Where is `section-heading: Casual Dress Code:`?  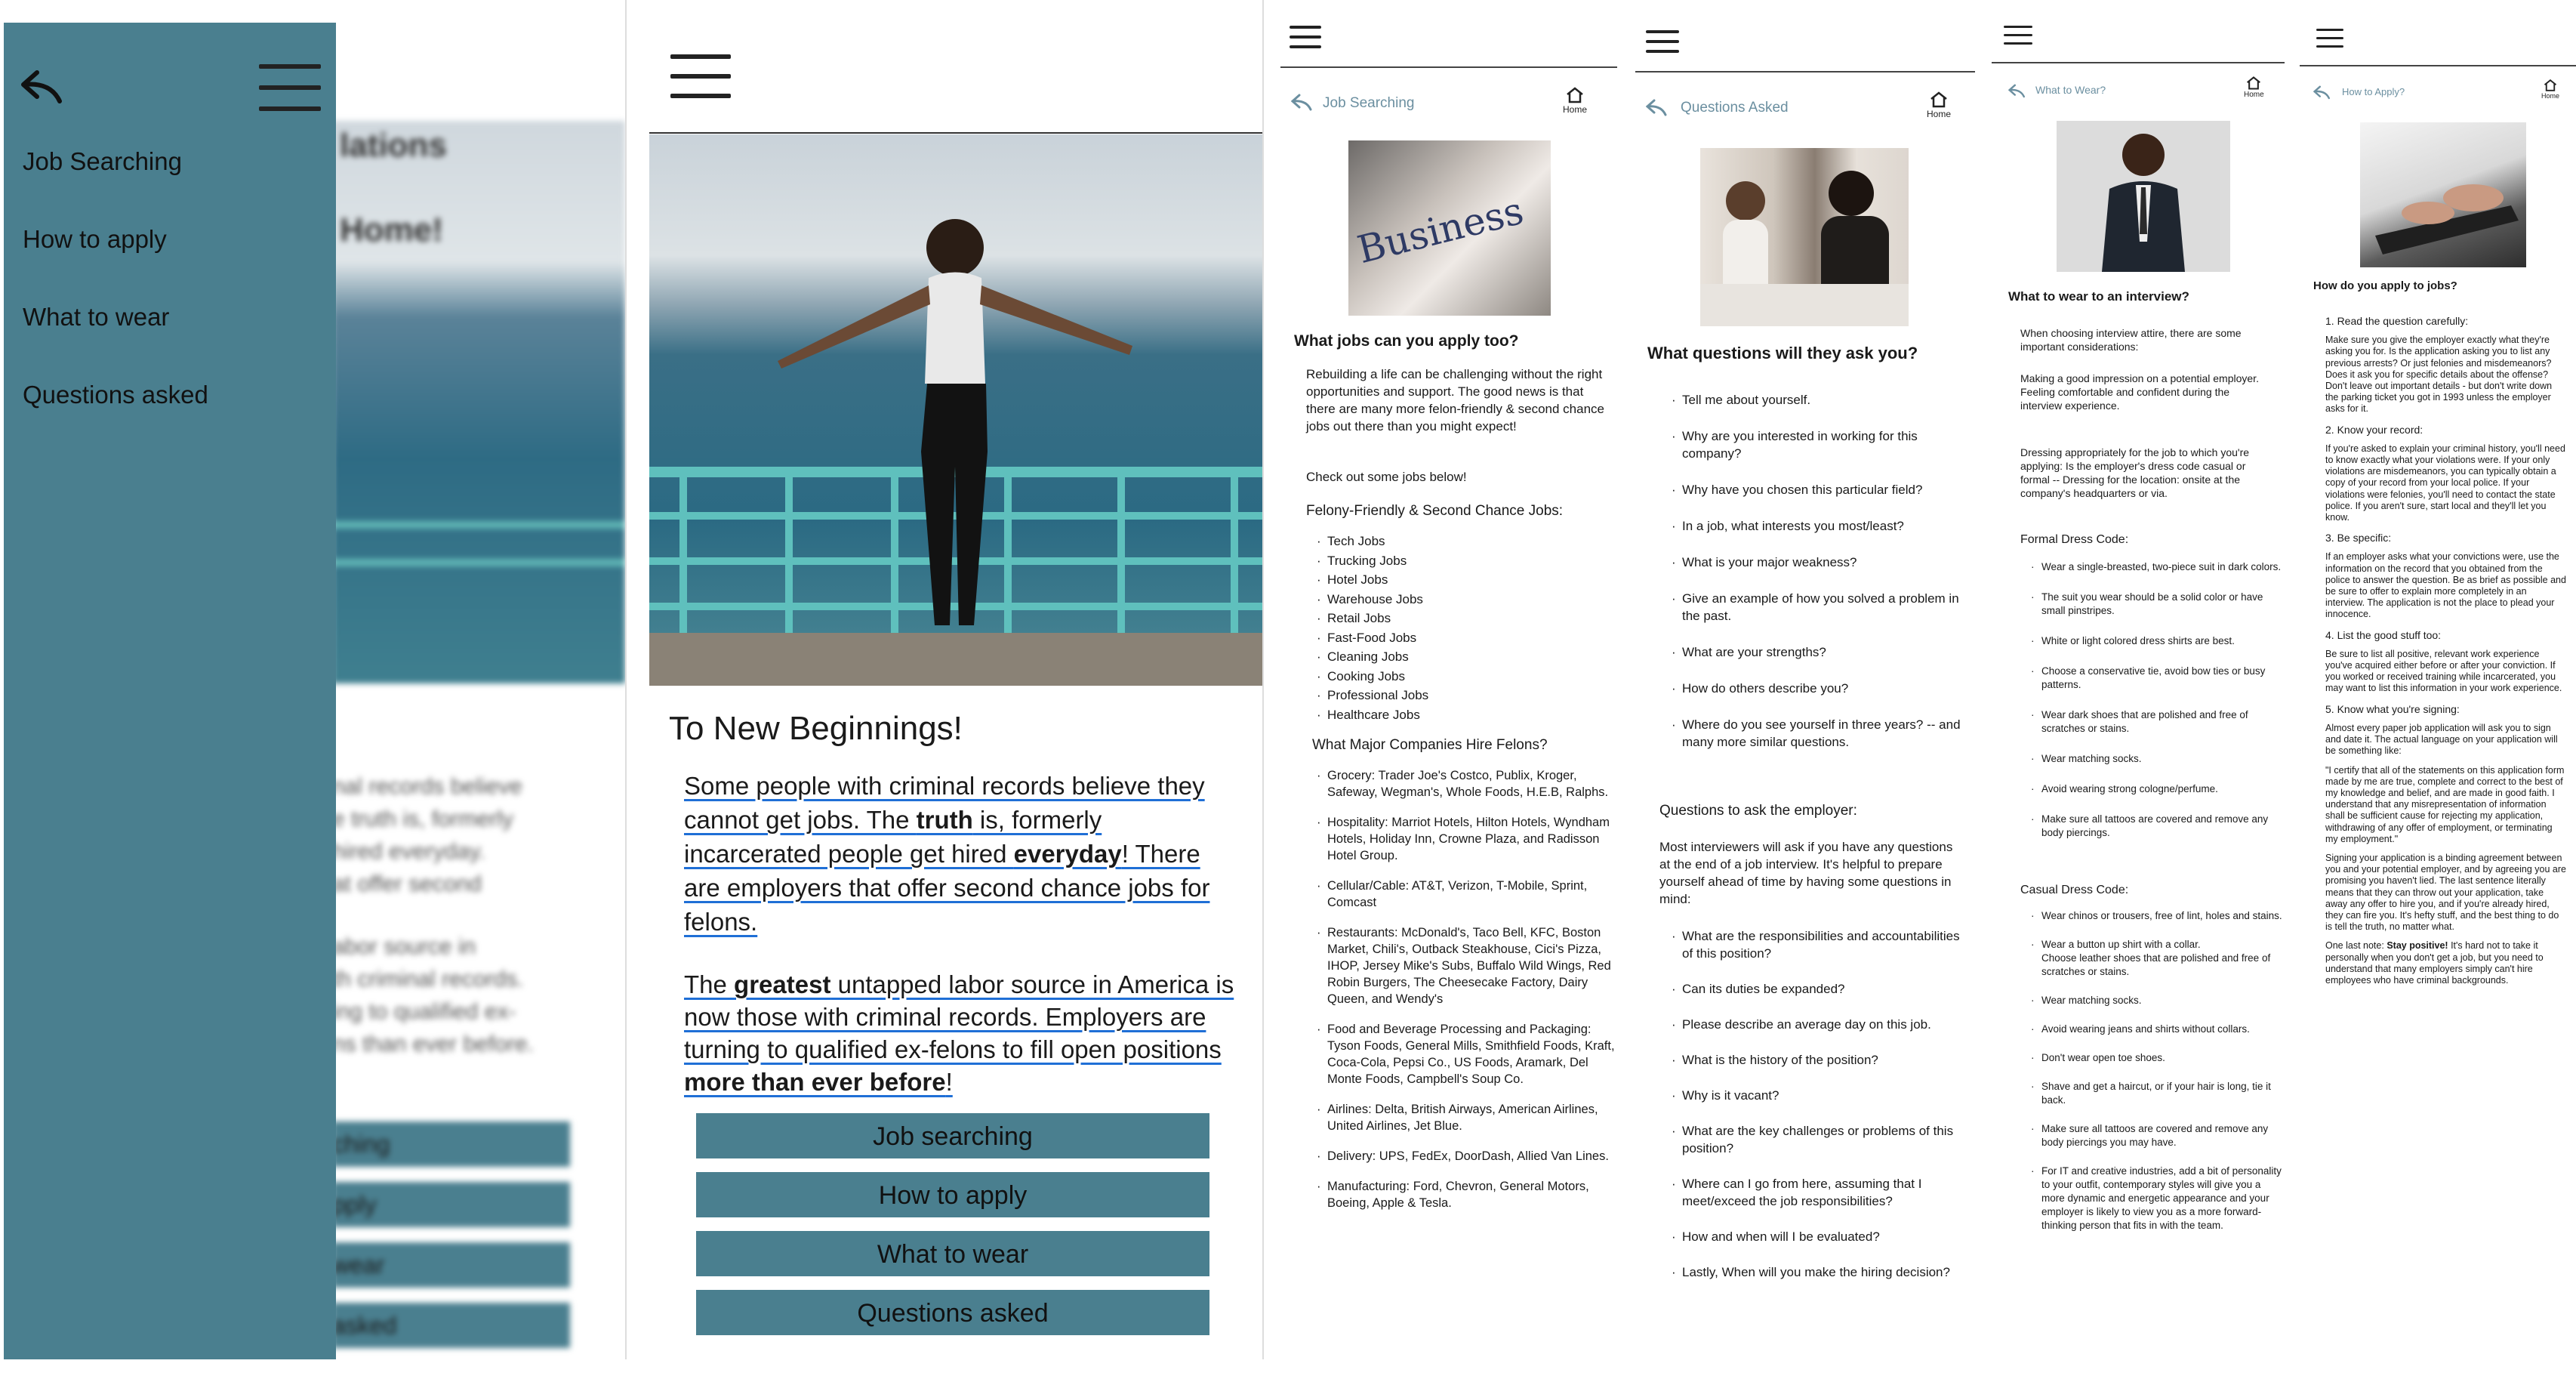
section-heading: Casual Dress Code: is located at coordinates (2074, 890).